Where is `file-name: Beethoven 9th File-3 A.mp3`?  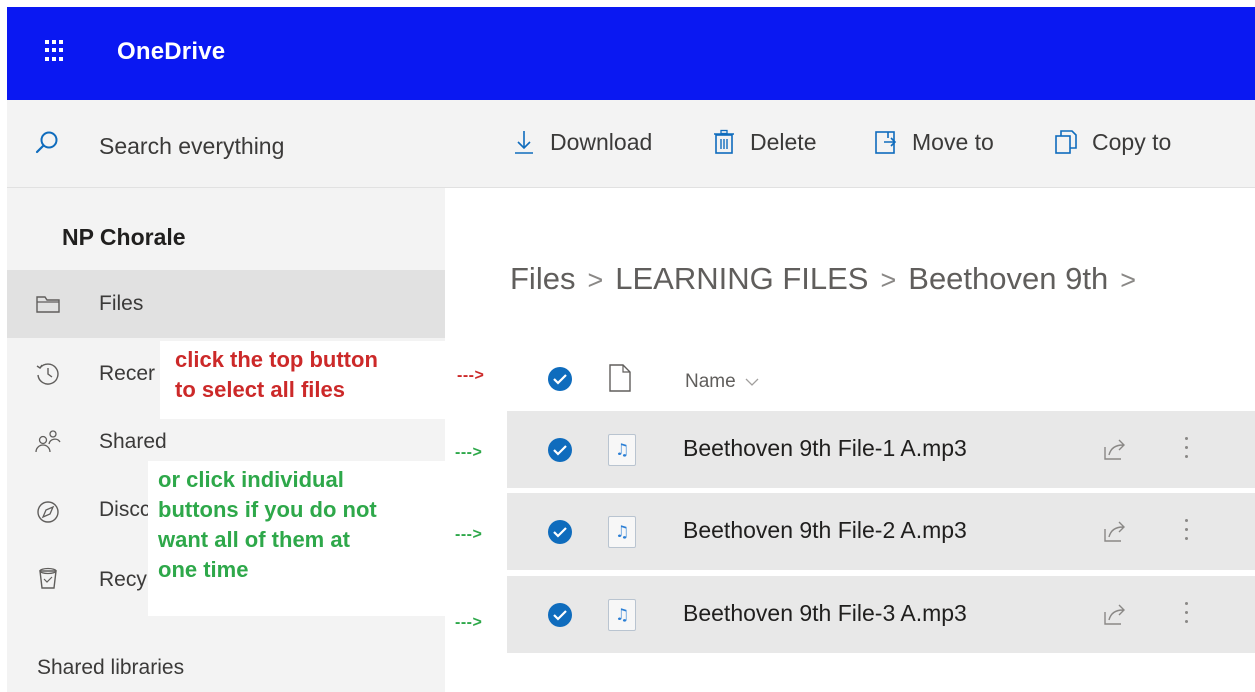 file-name: Beethoven 9th File-3 A.mp3 is located at coordinates (825, 613).